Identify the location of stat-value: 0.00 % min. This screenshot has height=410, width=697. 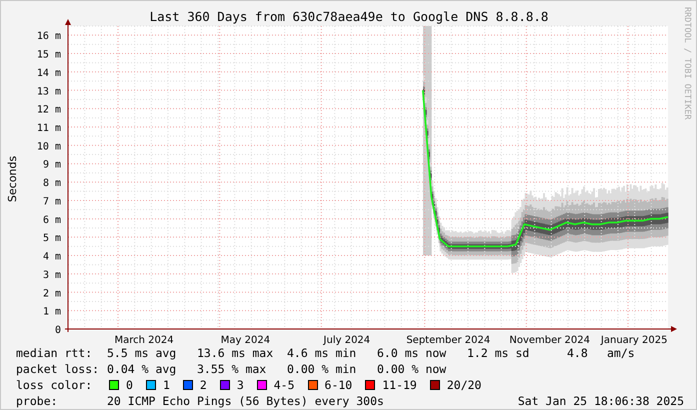
(322, 369).